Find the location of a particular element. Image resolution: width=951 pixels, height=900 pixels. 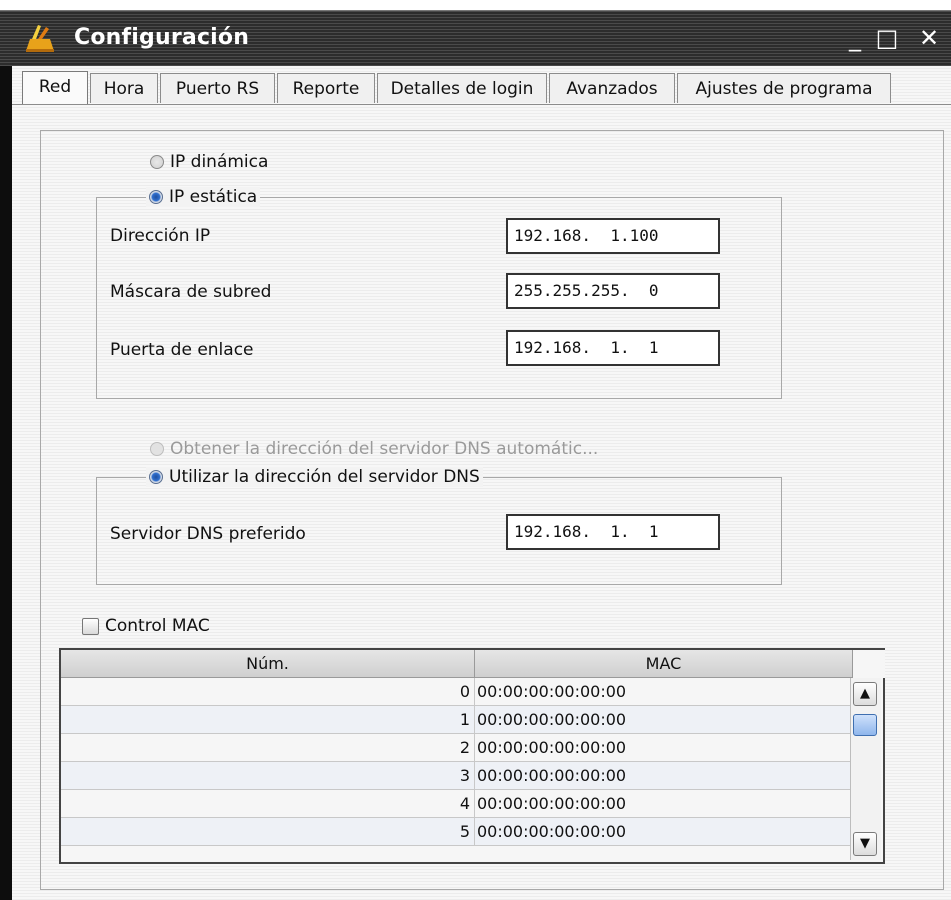

scroll-down-button: ▼ is located at coordinates (865, 844).